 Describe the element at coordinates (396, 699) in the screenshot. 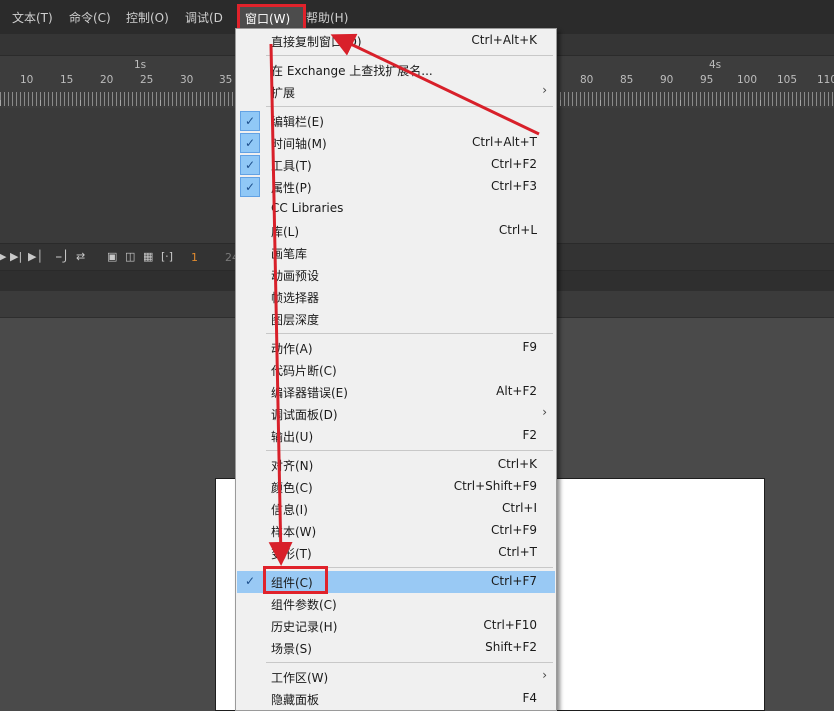

I see `menu-item-hide-panels: 隐藏面板 F4` at that location.